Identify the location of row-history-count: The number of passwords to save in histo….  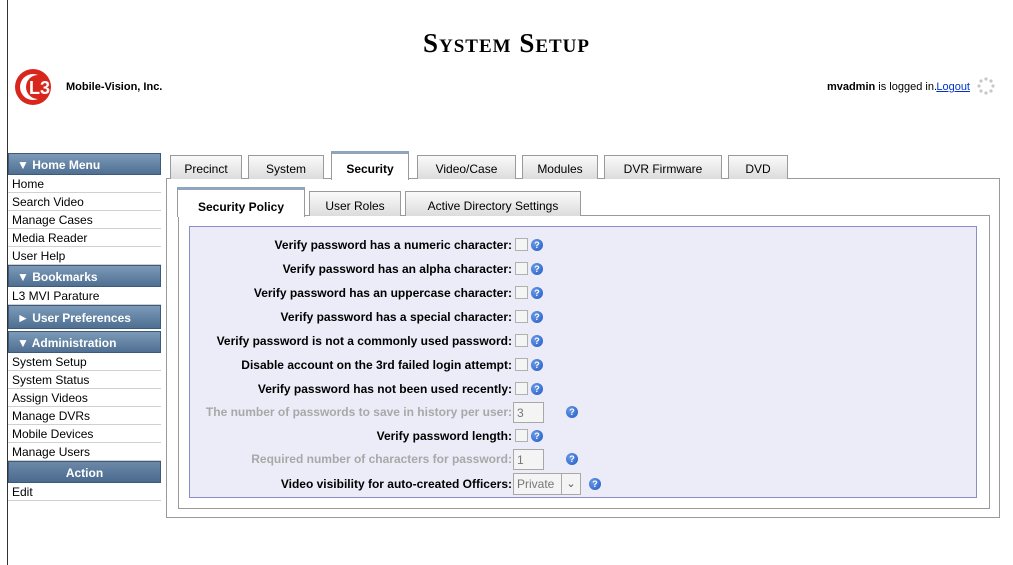
(584, 412).